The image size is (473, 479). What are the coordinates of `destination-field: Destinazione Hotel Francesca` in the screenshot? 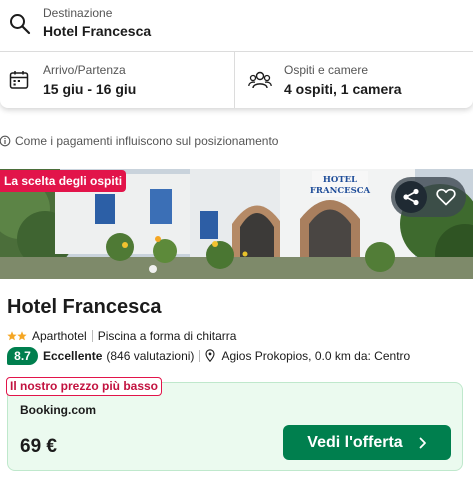 It's located at (236, 26).